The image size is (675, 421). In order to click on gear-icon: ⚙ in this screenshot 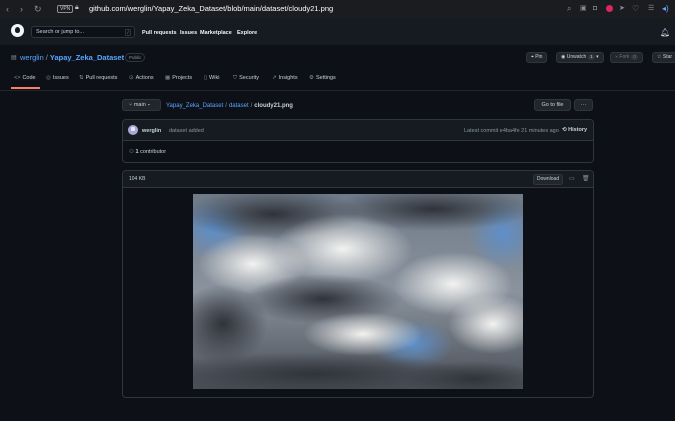, I will do `click(311, 78)`.